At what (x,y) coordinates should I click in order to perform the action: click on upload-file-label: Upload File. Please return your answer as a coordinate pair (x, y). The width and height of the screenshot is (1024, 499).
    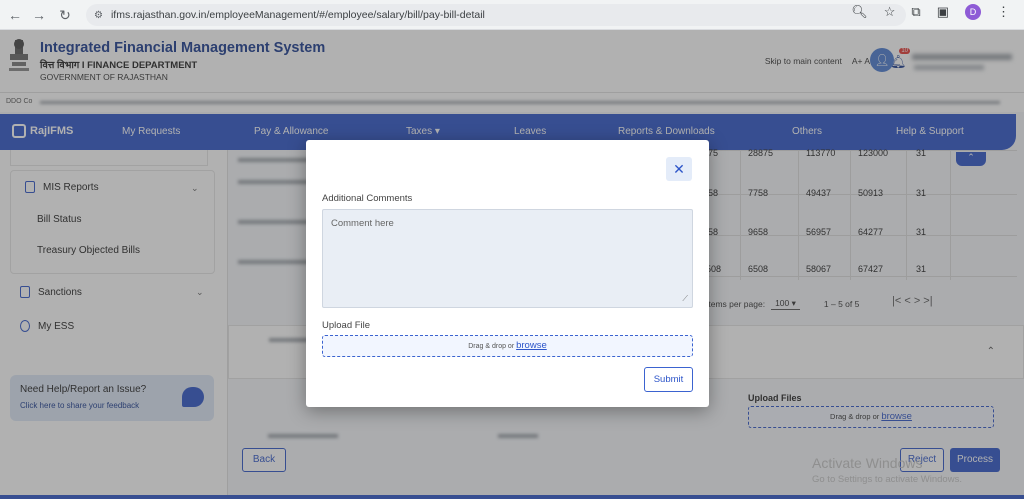
    Looking at the image, I should click on (346, 325).